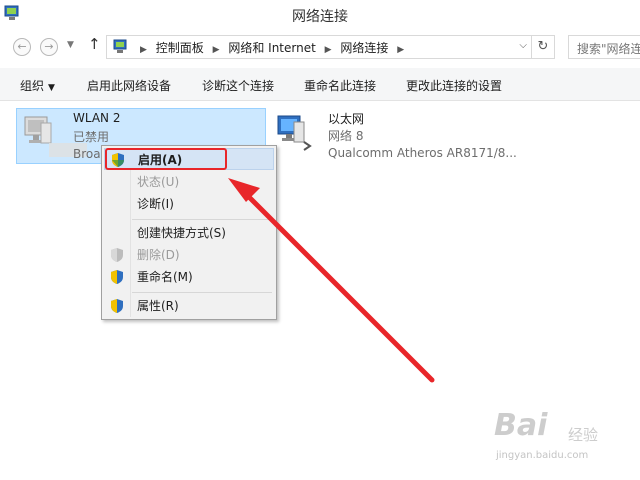 This screenshot has width=640, height=480. What do you see at coordinates (583, 435) in the screenshot?
I see `watermark-suffix: 经验` at bounding box center [583, 435].